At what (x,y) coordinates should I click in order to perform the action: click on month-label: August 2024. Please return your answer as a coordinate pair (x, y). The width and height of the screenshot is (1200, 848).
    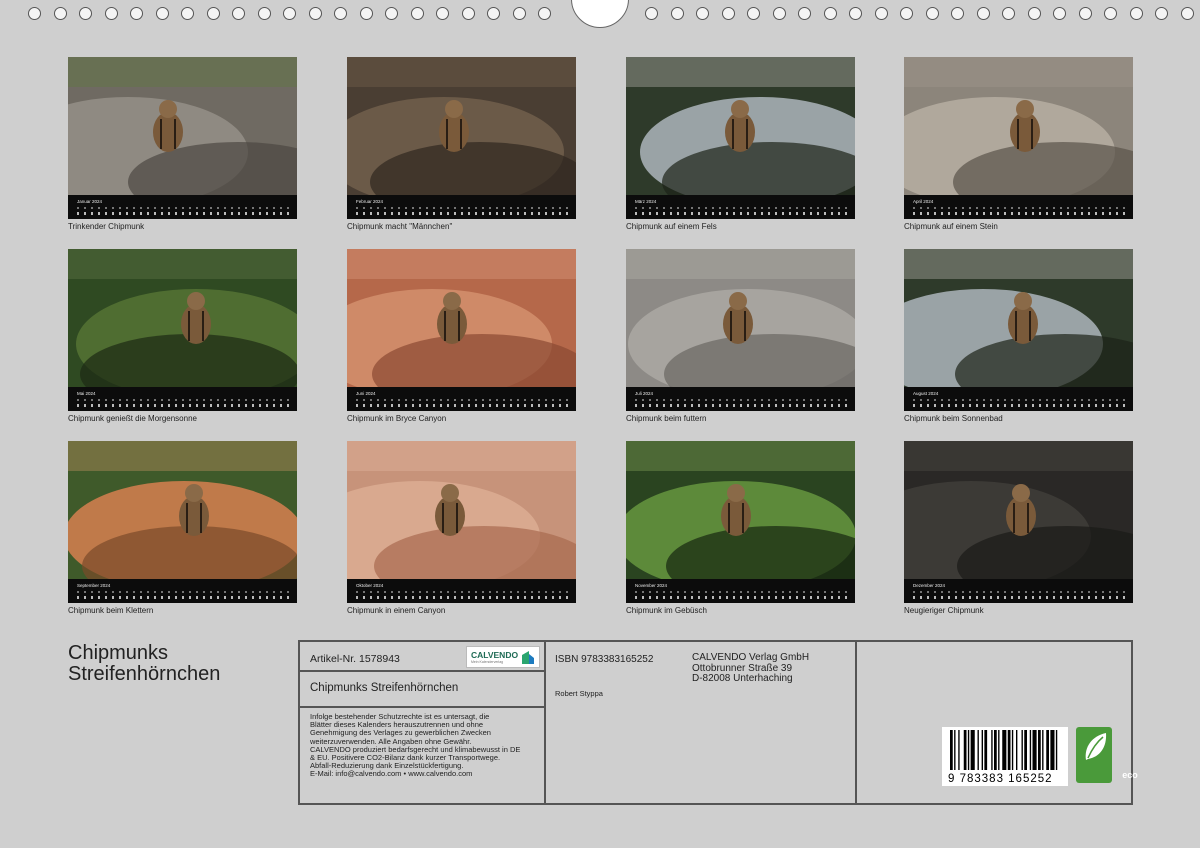
    Looking at the image, I should click on (926, 393).